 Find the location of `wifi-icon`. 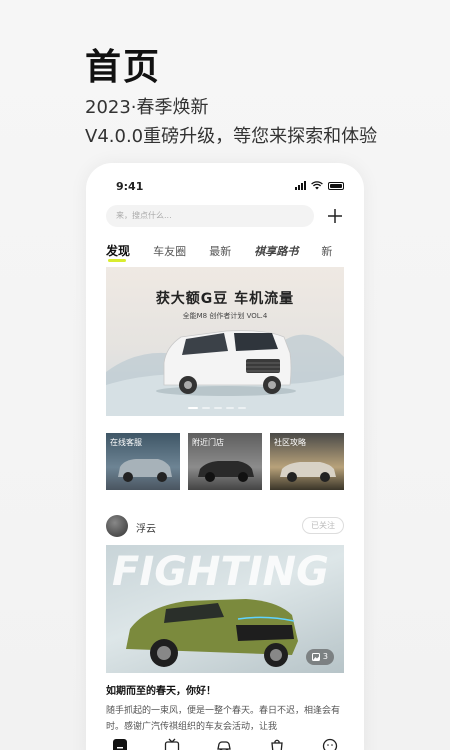

wifi-icon is located at coordinates (317, 185).